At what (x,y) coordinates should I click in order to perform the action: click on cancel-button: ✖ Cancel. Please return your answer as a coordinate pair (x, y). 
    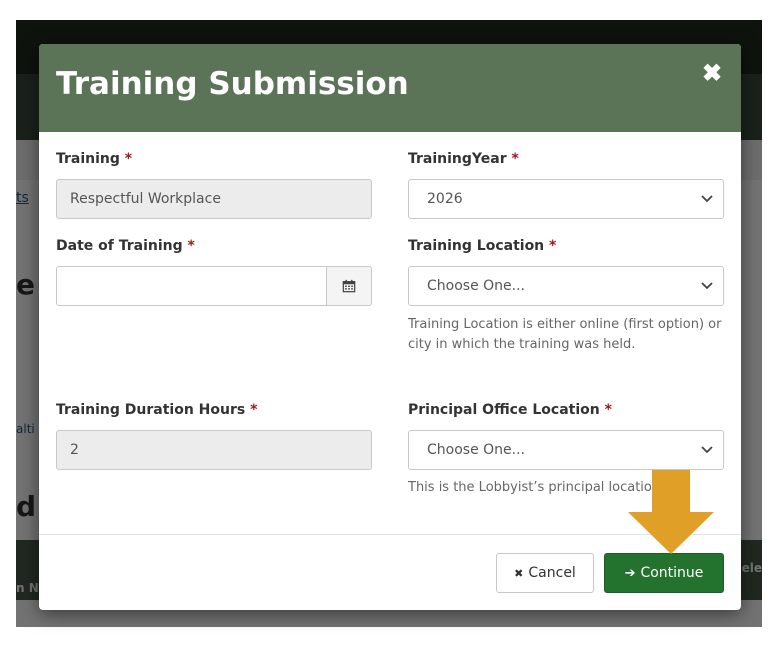
    Looking at the image, I should click on (545, 573).